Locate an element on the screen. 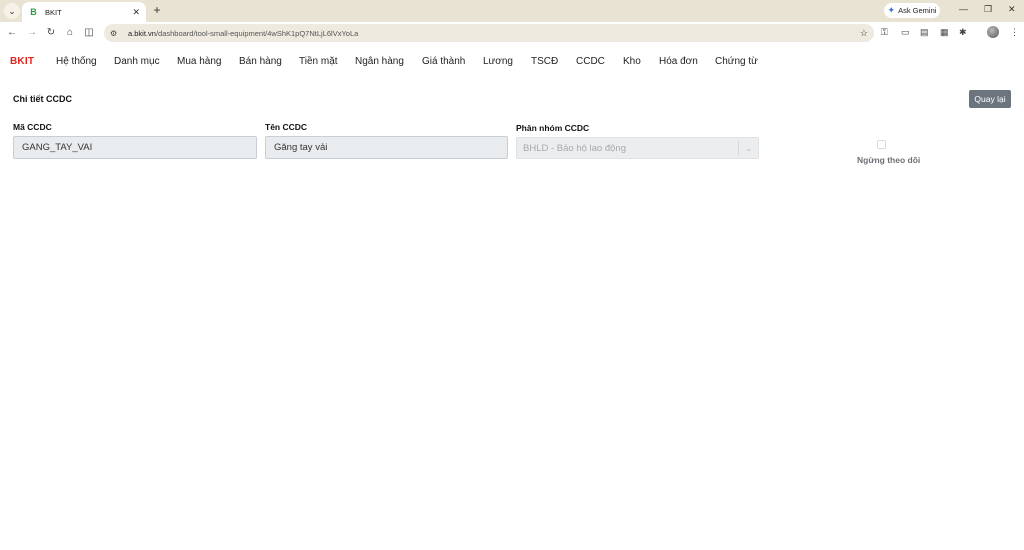 This screenshot has width=1024, height=550. back-arrow-icon: ← is located at coordinates (12, 33).